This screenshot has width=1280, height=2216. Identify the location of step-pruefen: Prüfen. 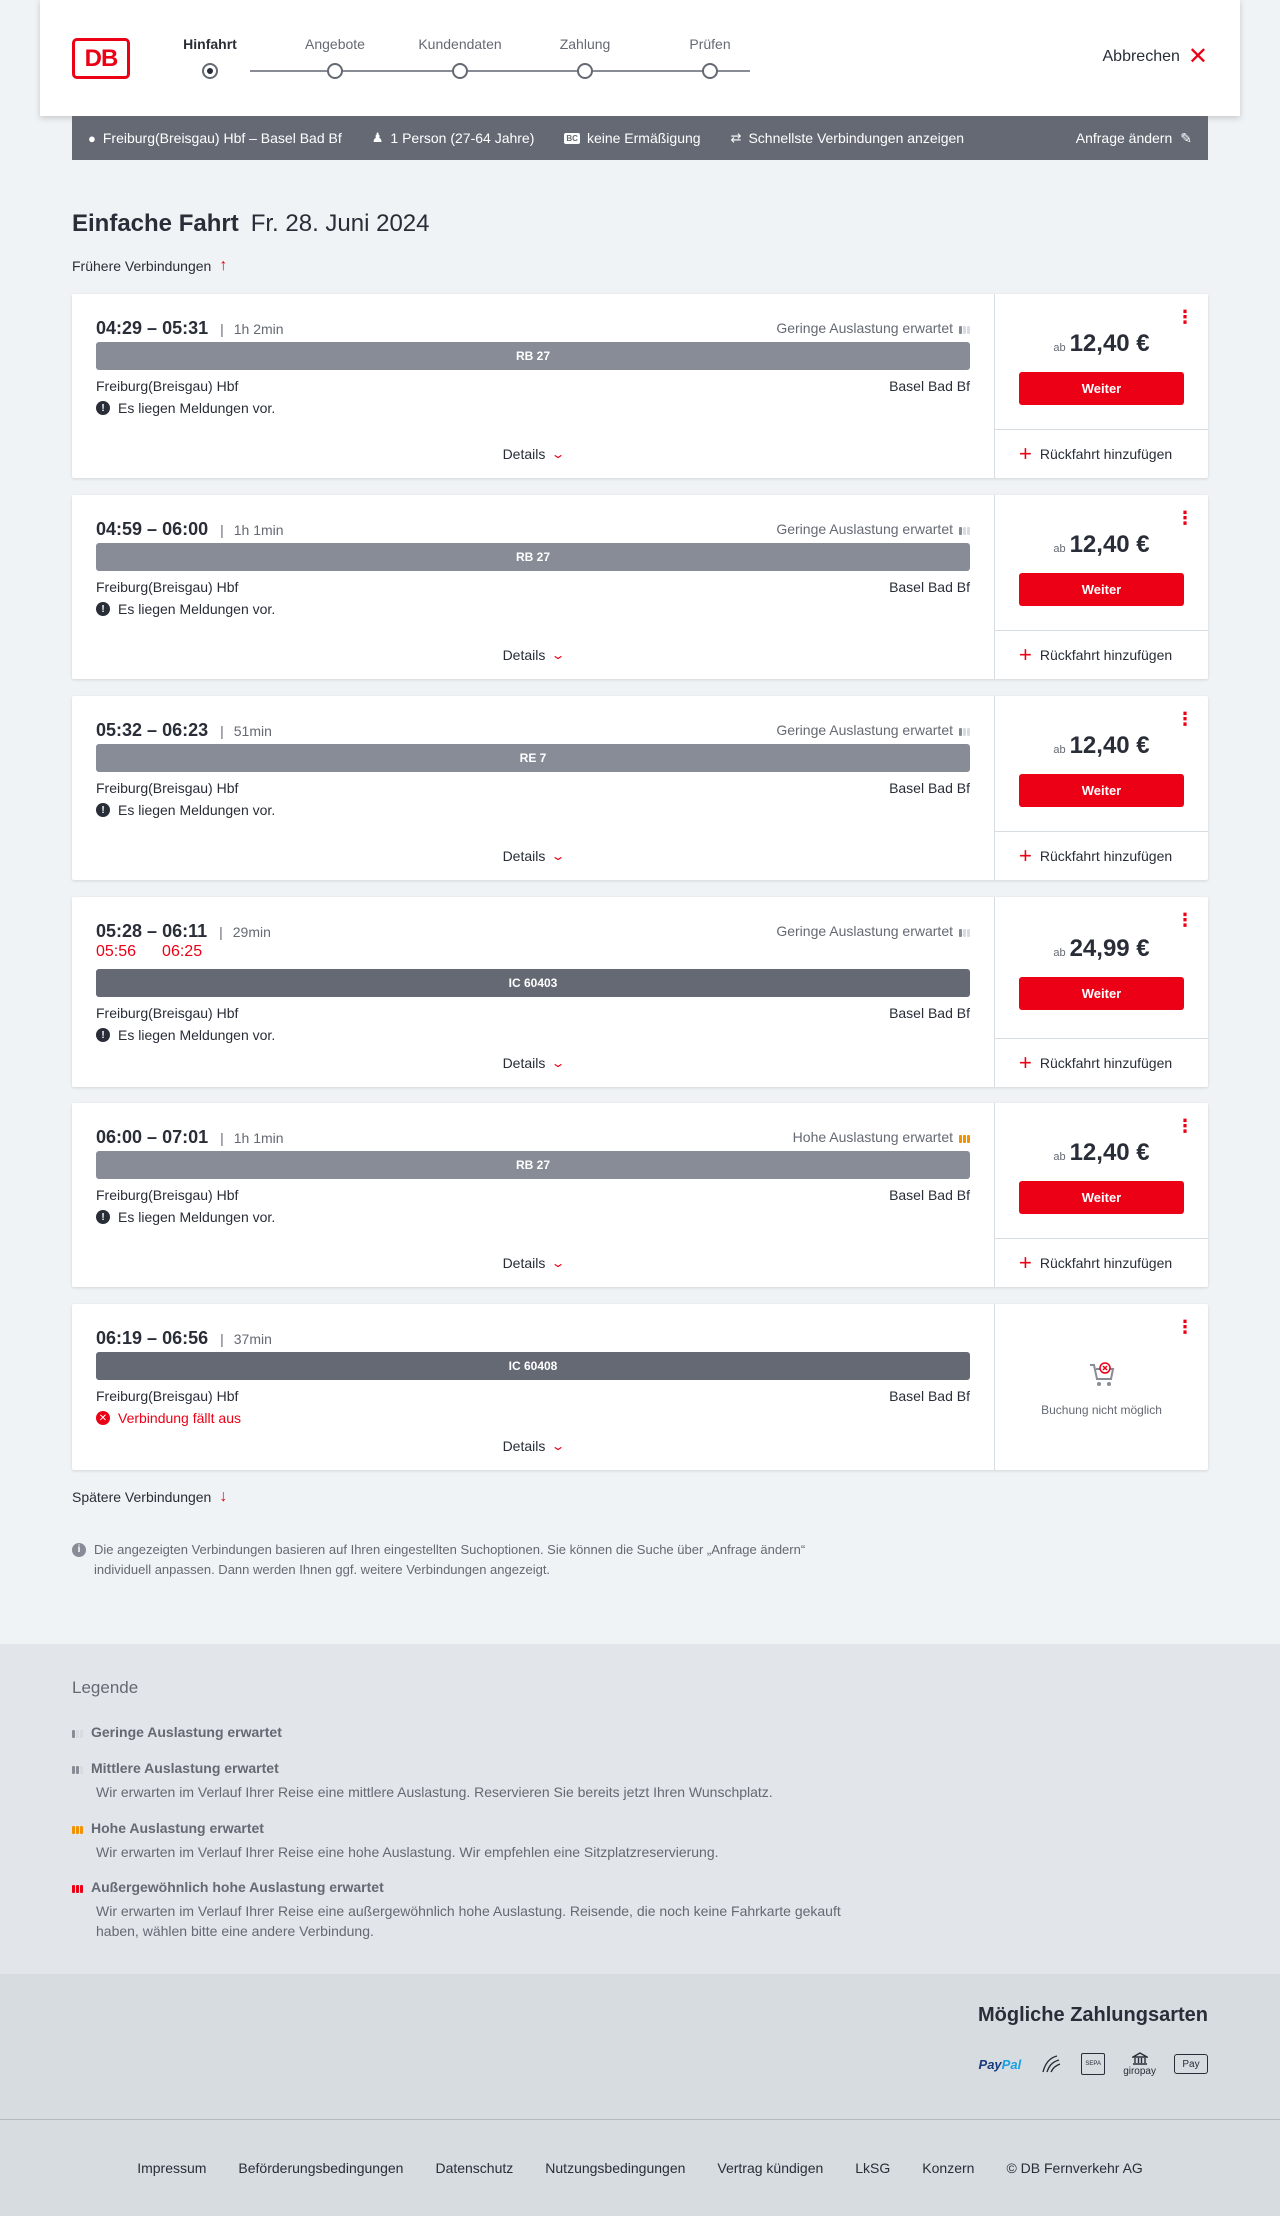
(710, 44).